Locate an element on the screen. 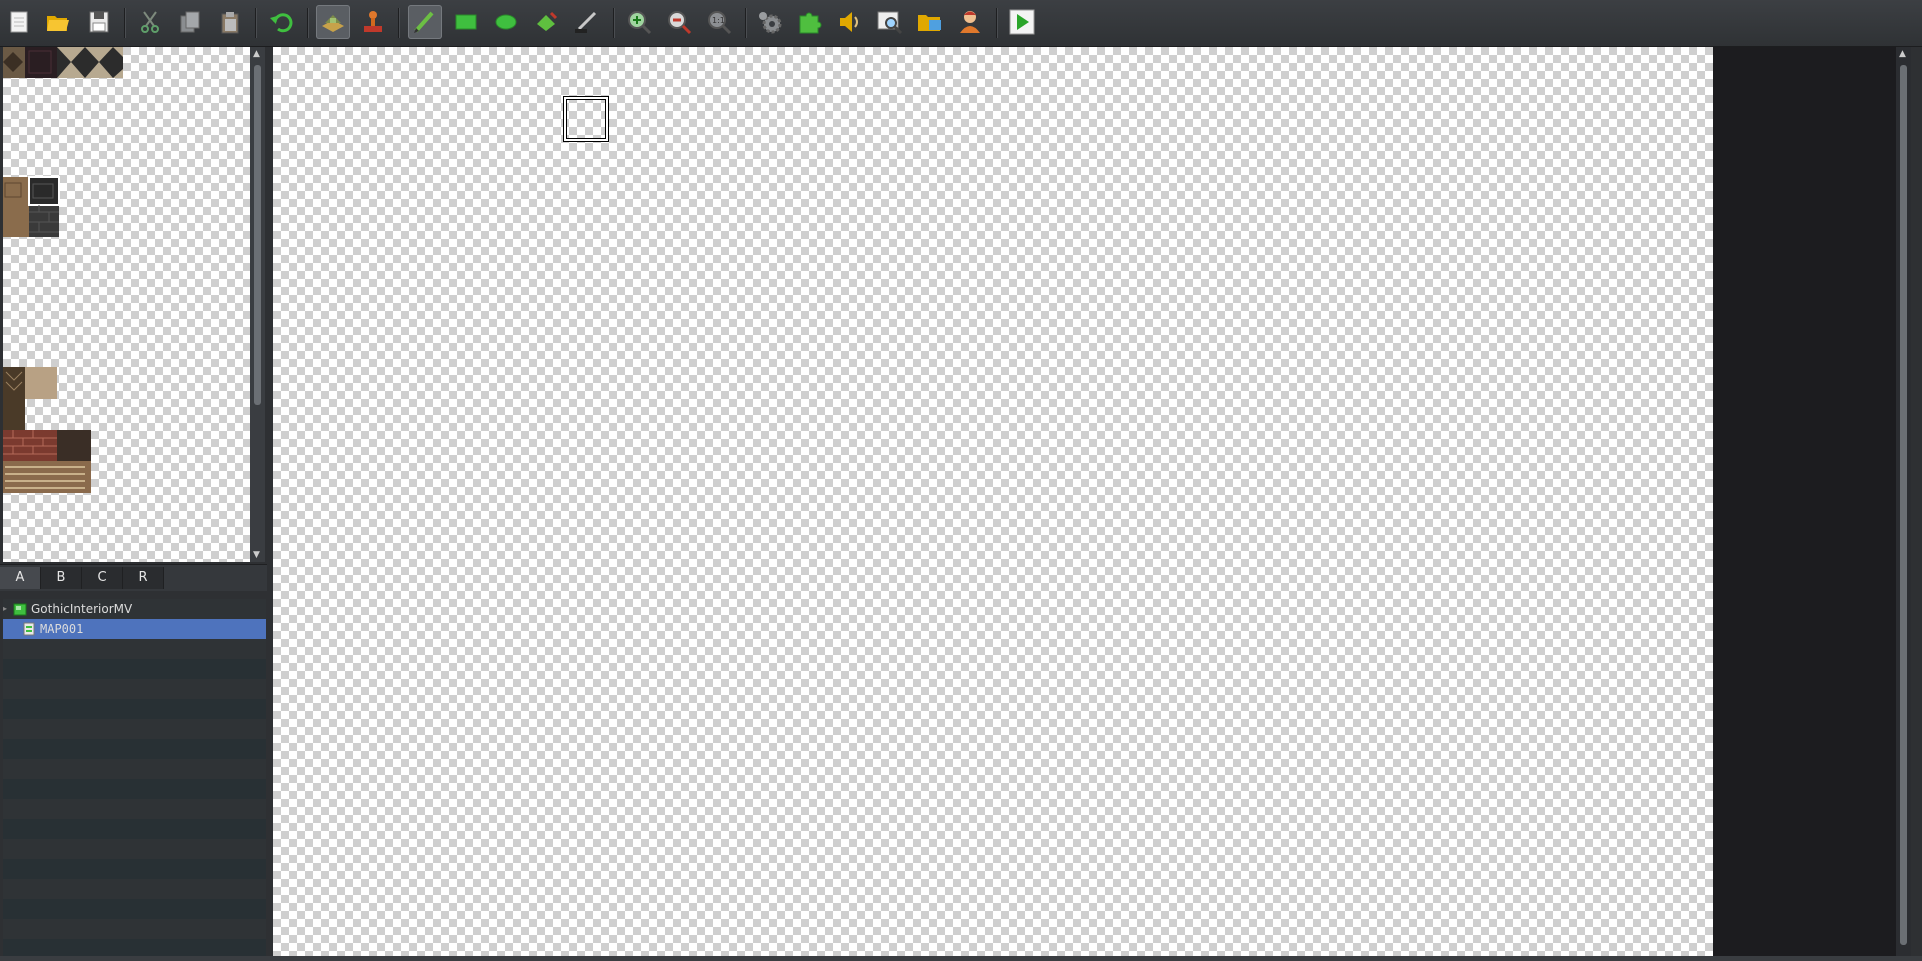  tileset-graphics is located at coordinates (63, 270).